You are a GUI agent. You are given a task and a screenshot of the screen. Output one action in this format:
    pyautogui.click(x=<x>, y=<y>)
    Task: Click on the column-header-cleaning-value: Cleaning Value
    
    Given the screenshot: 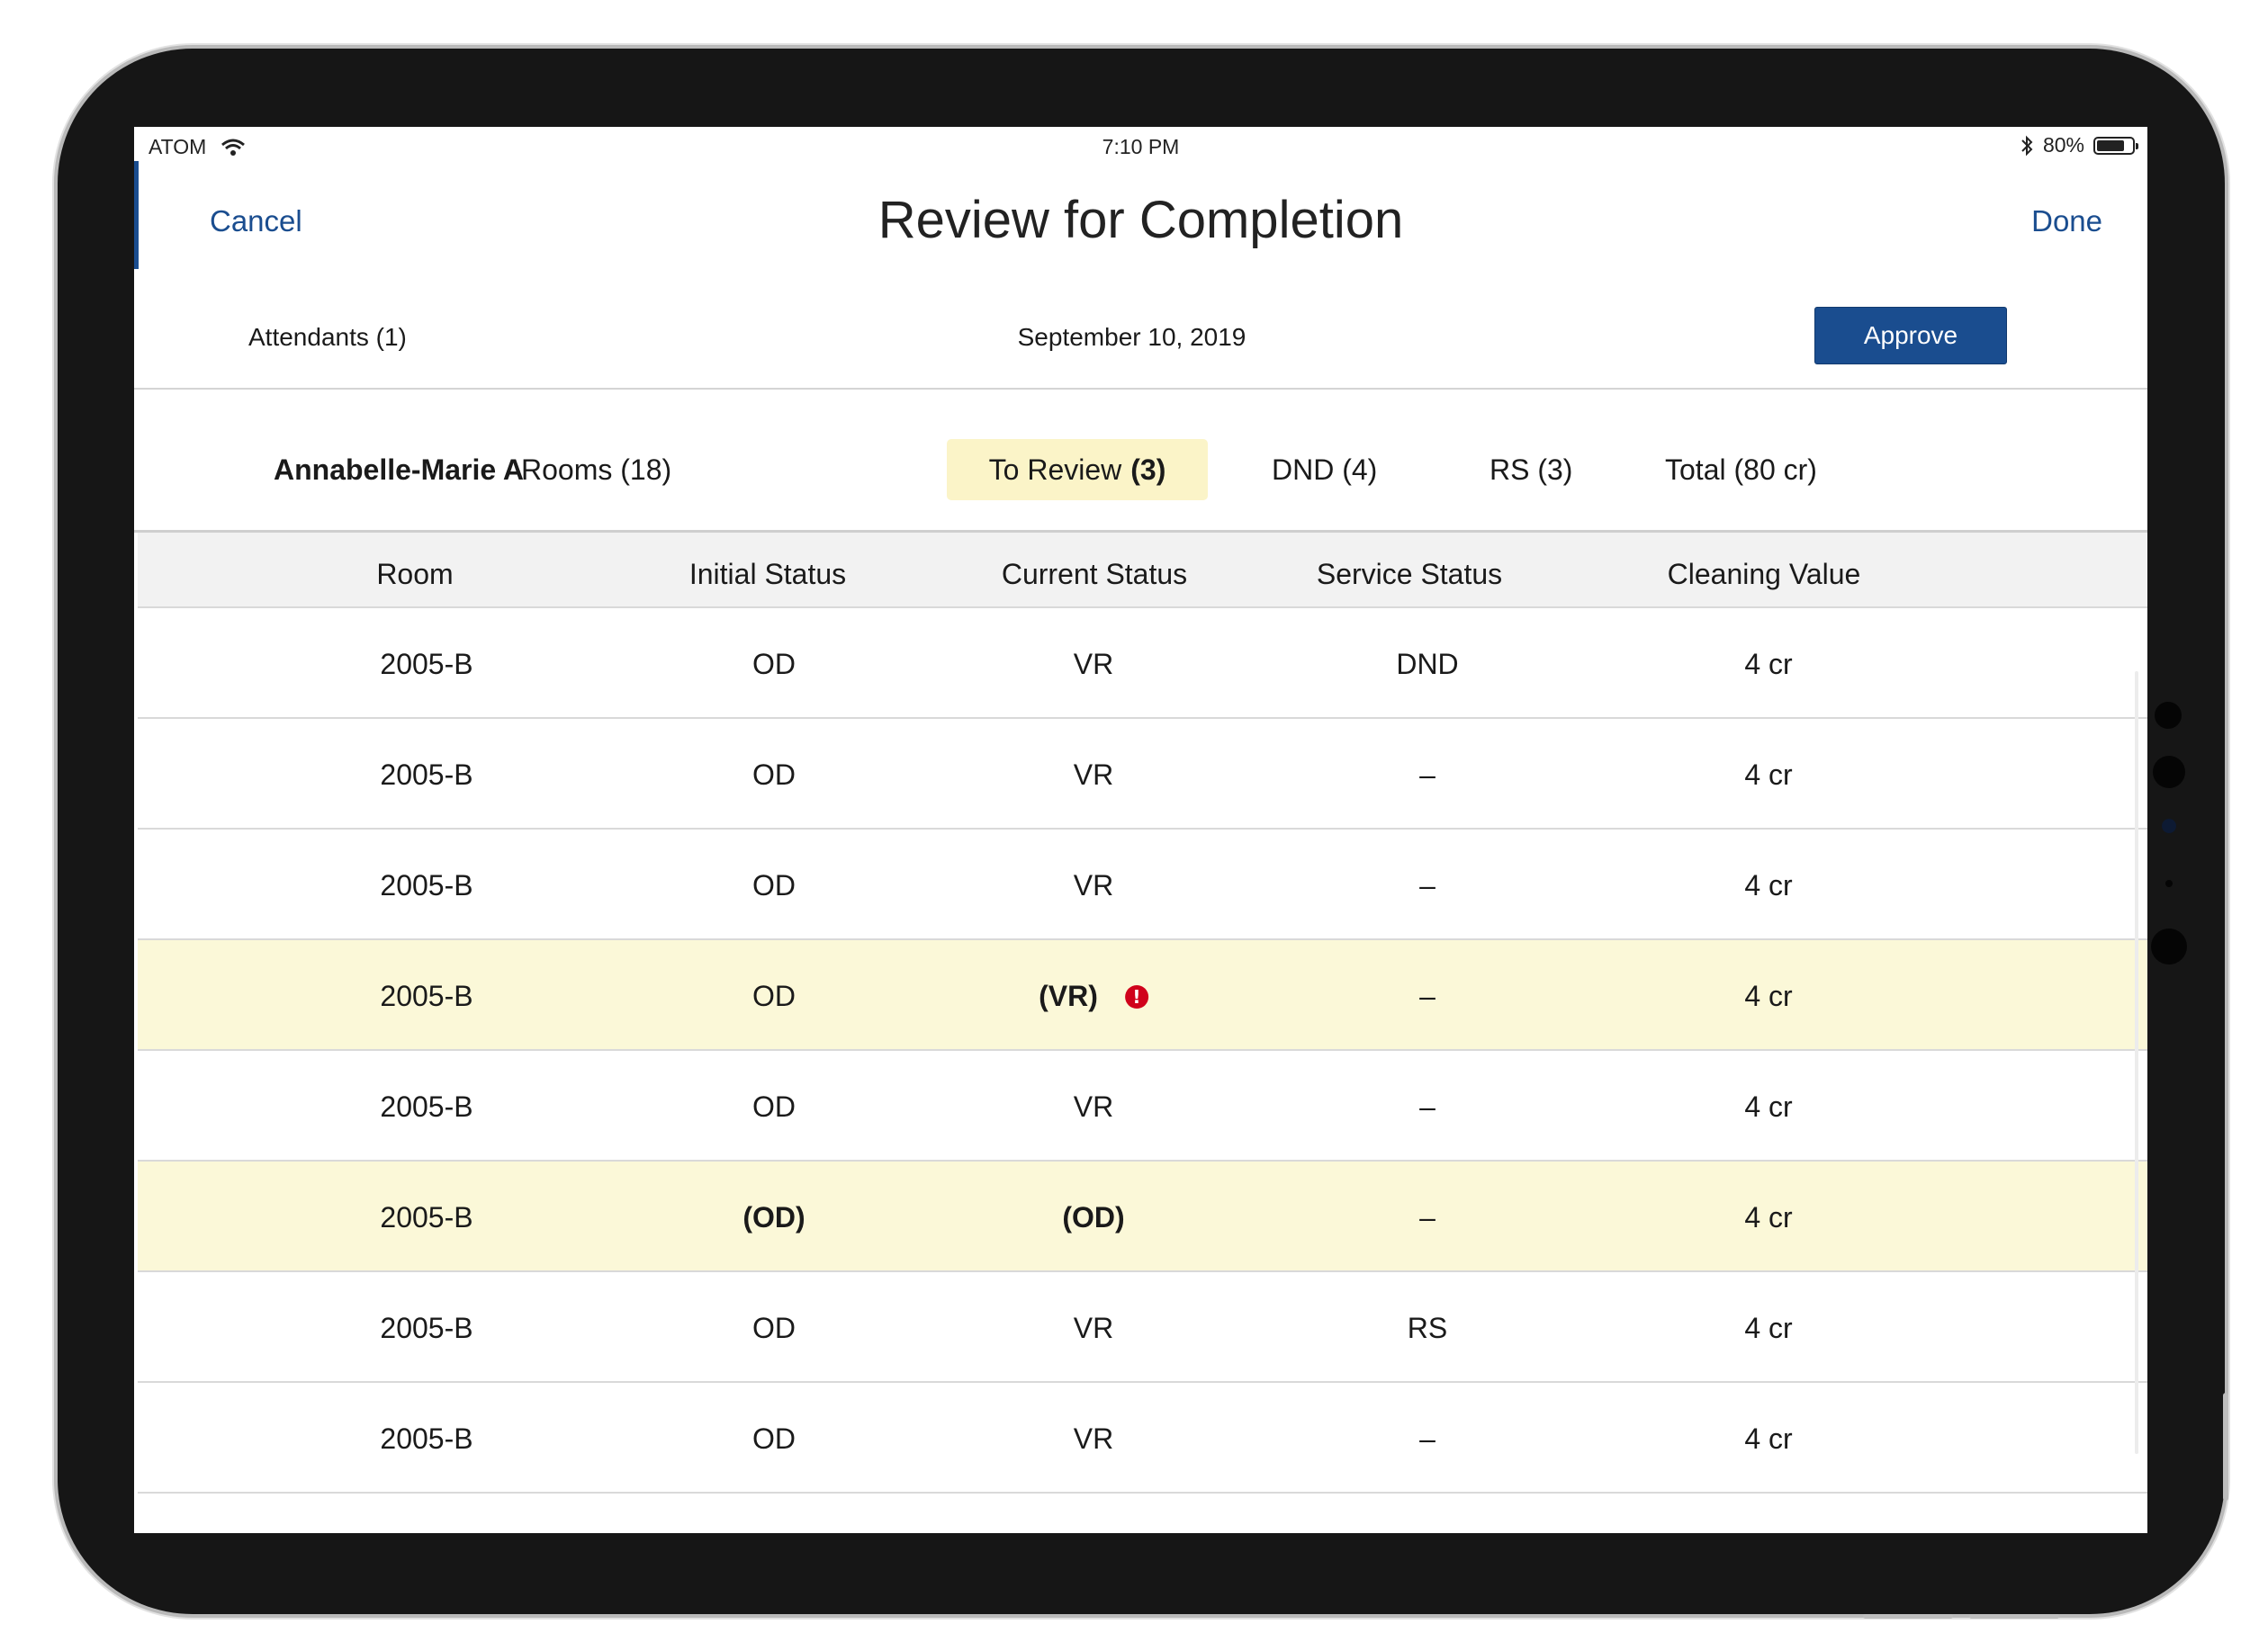 What is the action you would take?
    pyautogui.click(x=1765, y=575)
    